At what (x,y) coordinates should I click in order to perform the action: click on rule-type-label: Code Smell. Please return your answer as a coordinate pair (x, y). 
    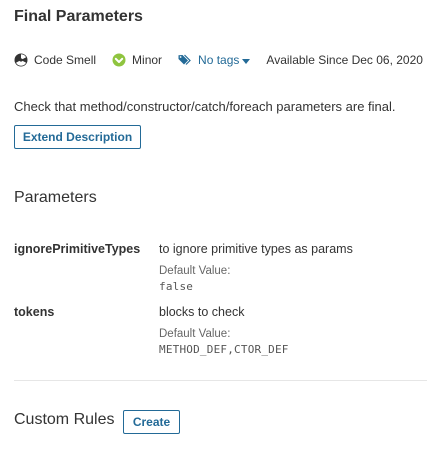
    Looking at the image, I should click on (65, 60).